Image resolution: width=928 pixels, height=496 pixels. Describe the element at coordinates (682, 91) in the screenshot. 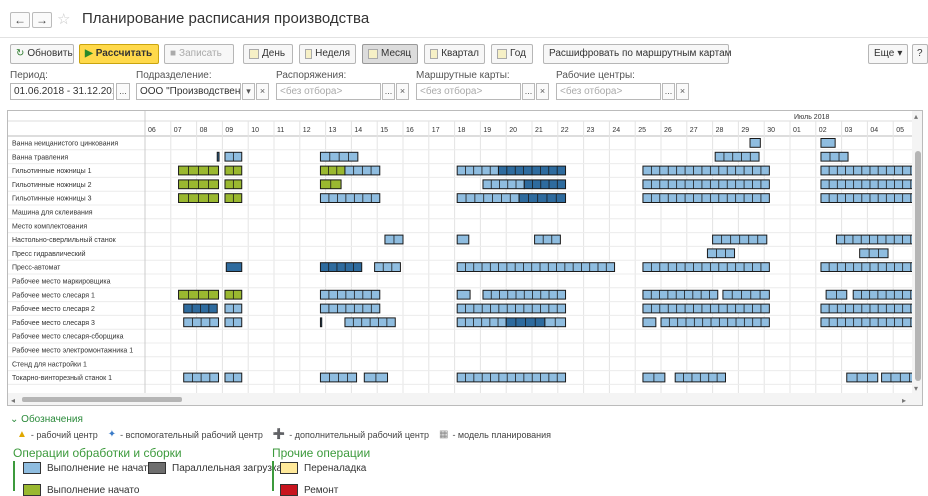

I see `work-centers-clear-icon: ×` at that location.